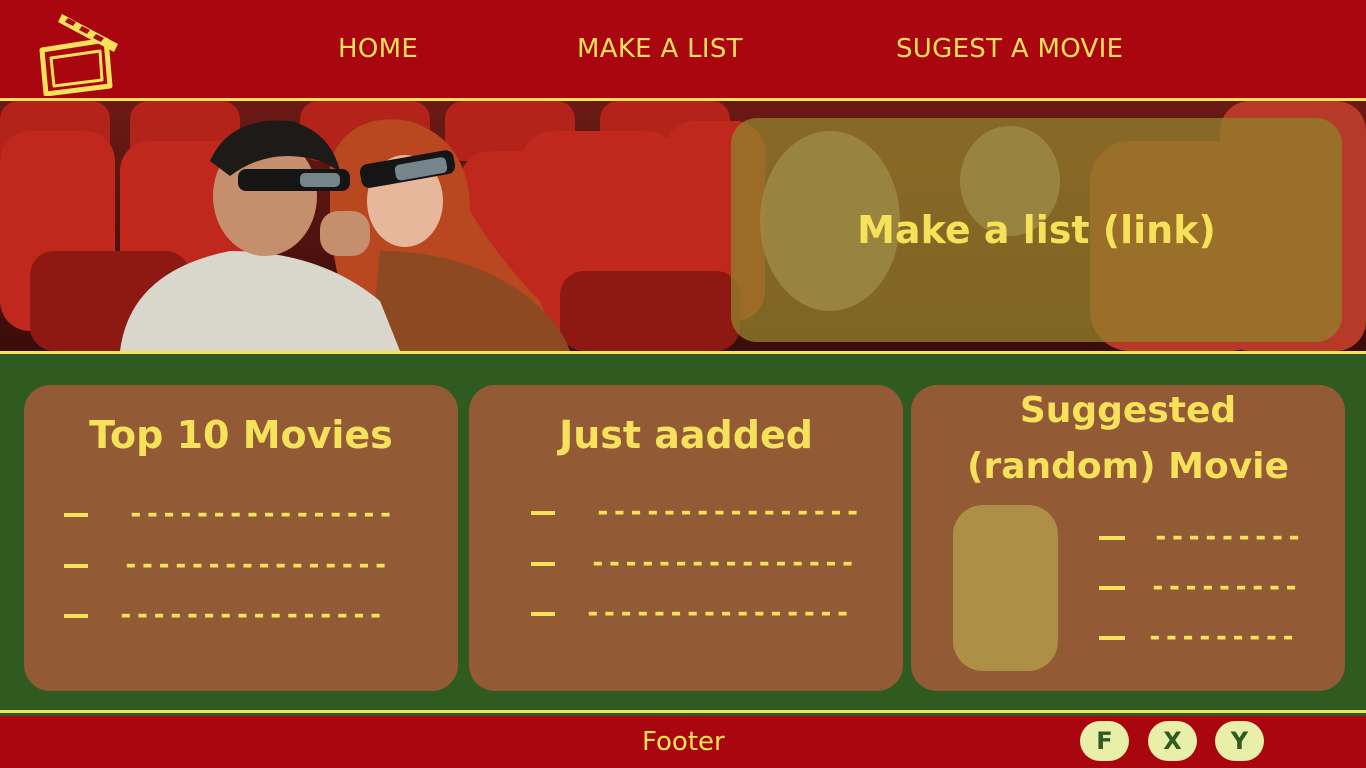  I want to click on site-footer: Footer F X Y, so click(683, 742).